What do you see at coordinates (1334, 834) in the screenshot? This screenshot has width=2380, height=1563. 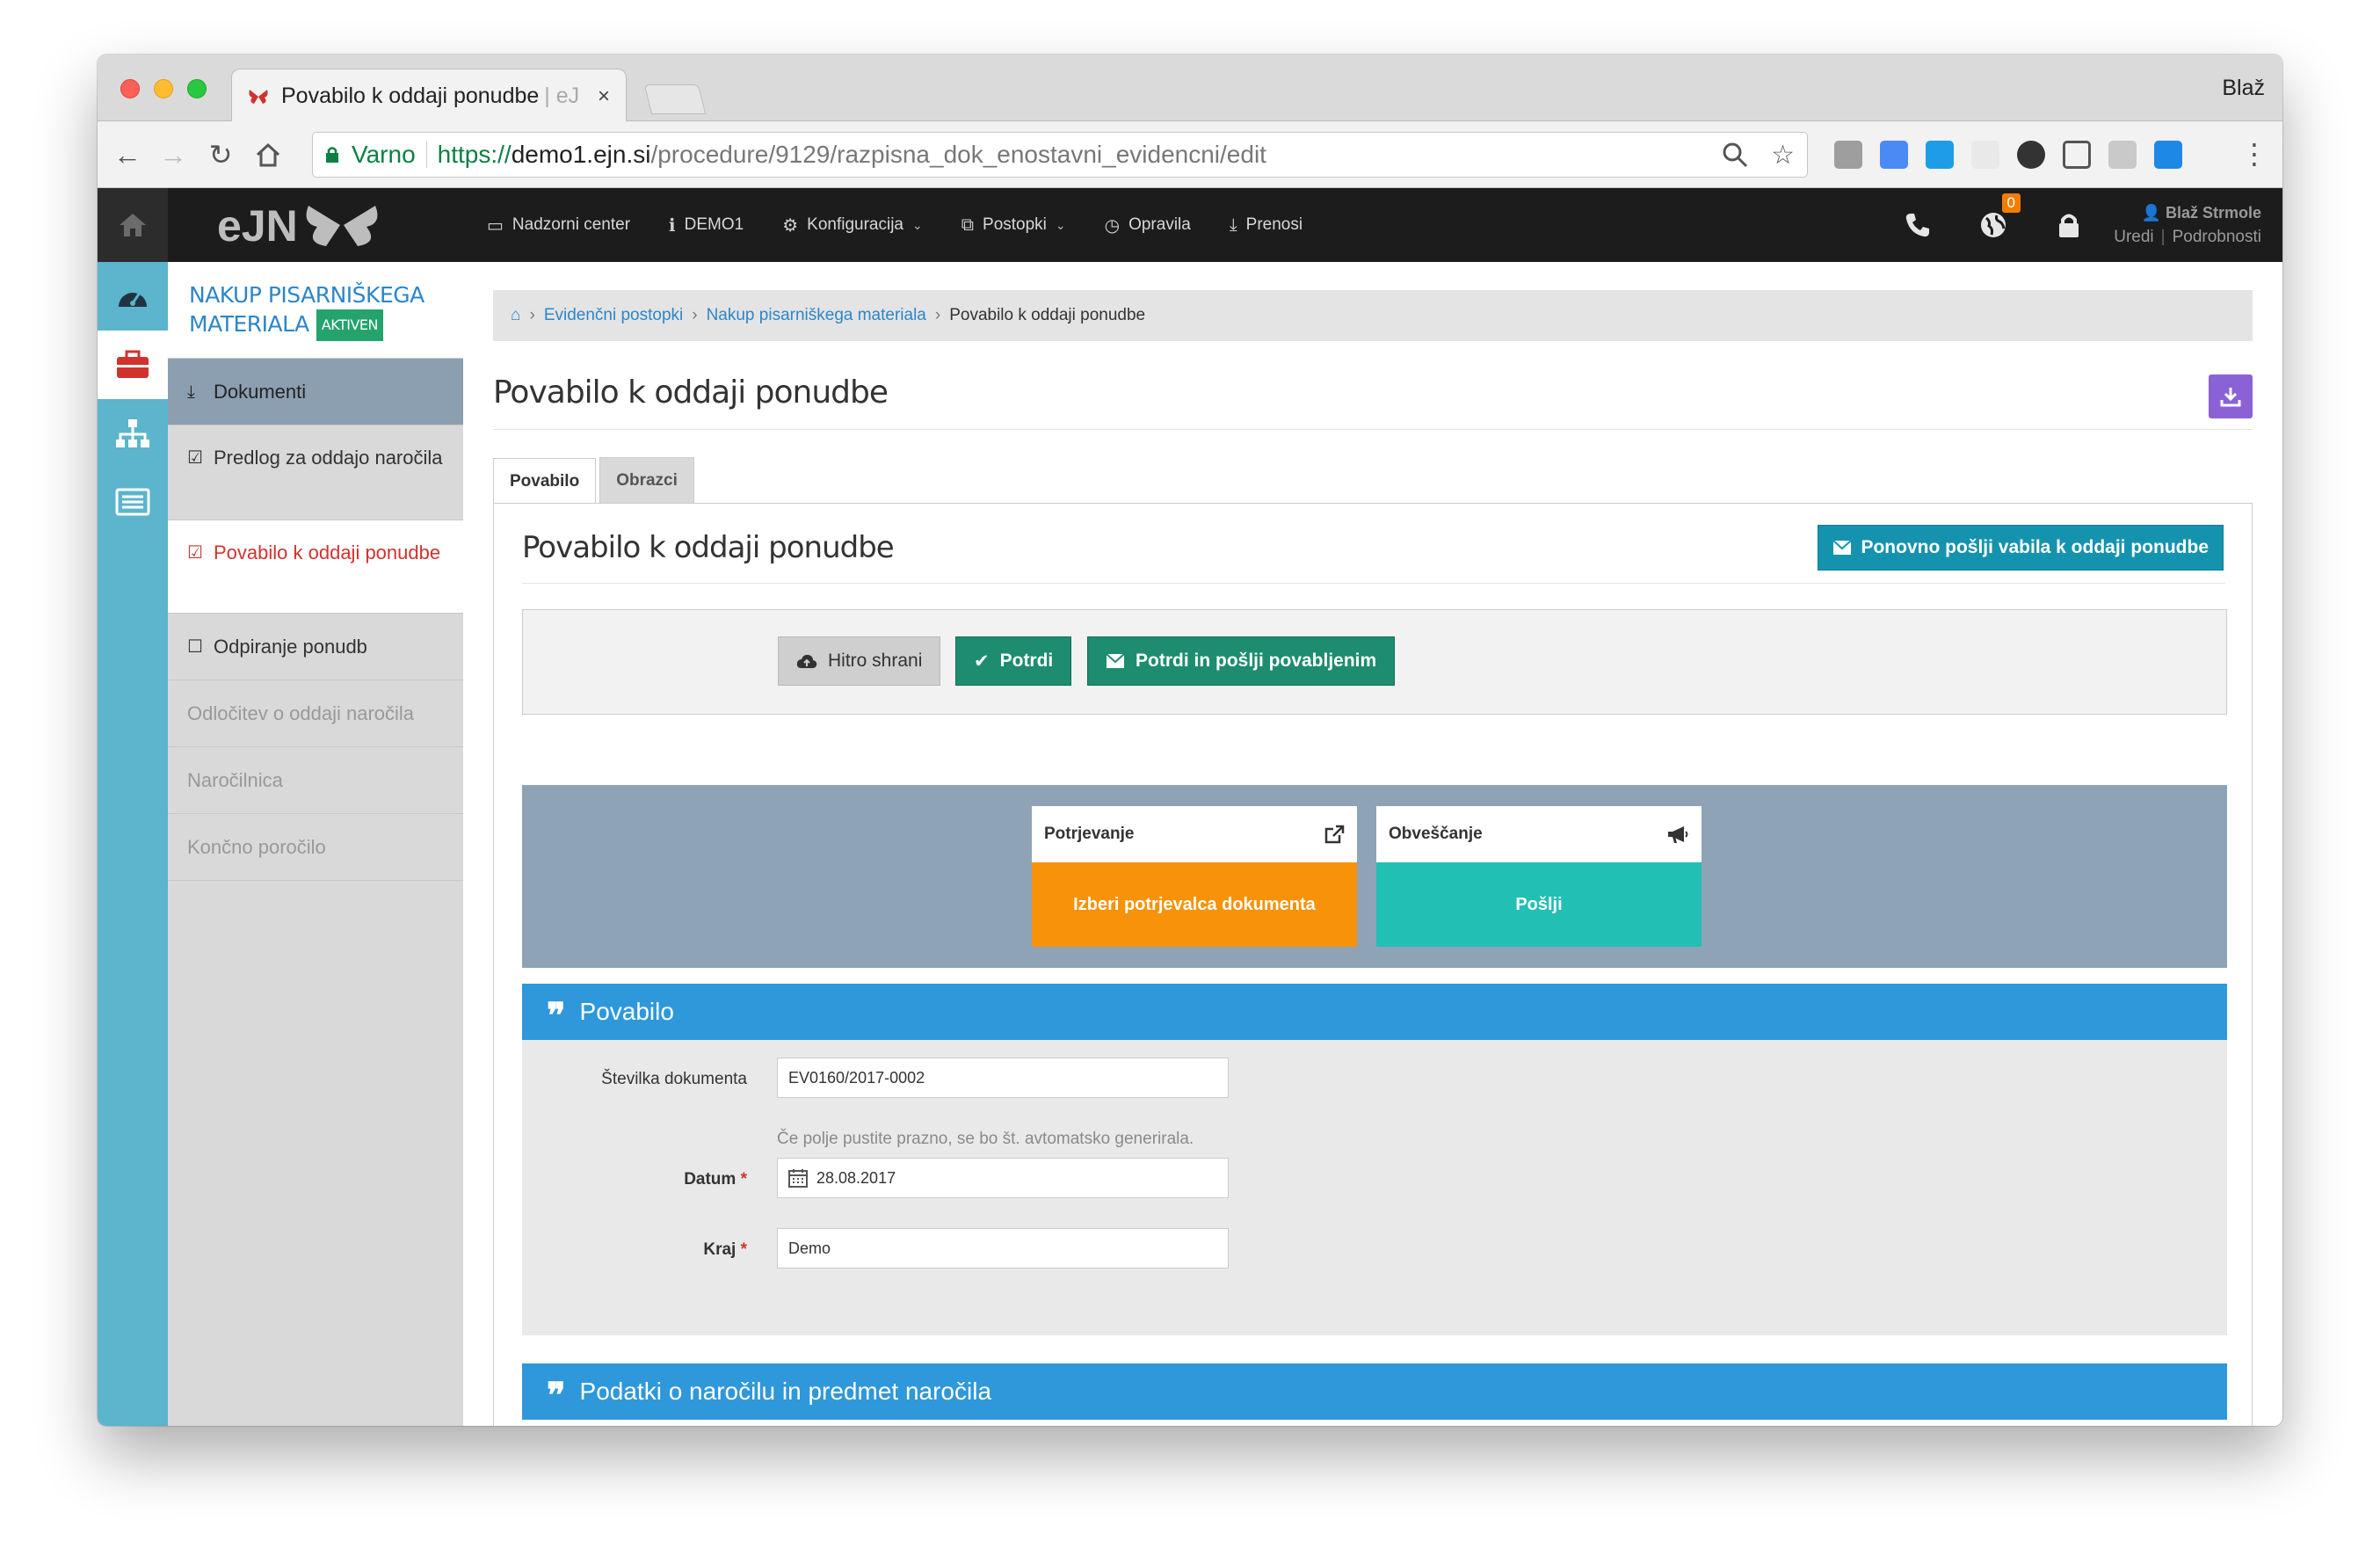 I see `external-link-icon` at bounding box center [1334, 834].